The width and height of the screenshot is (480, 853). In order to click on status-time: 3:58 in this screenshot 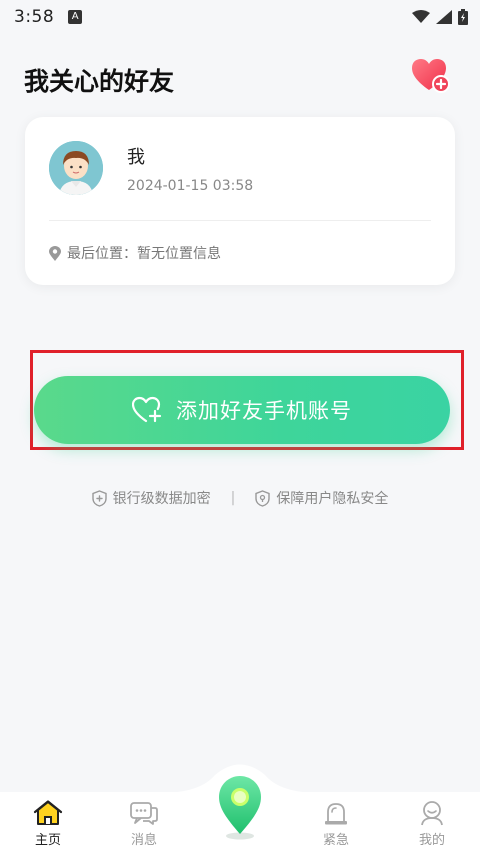, I will do `click(34, 17)`.